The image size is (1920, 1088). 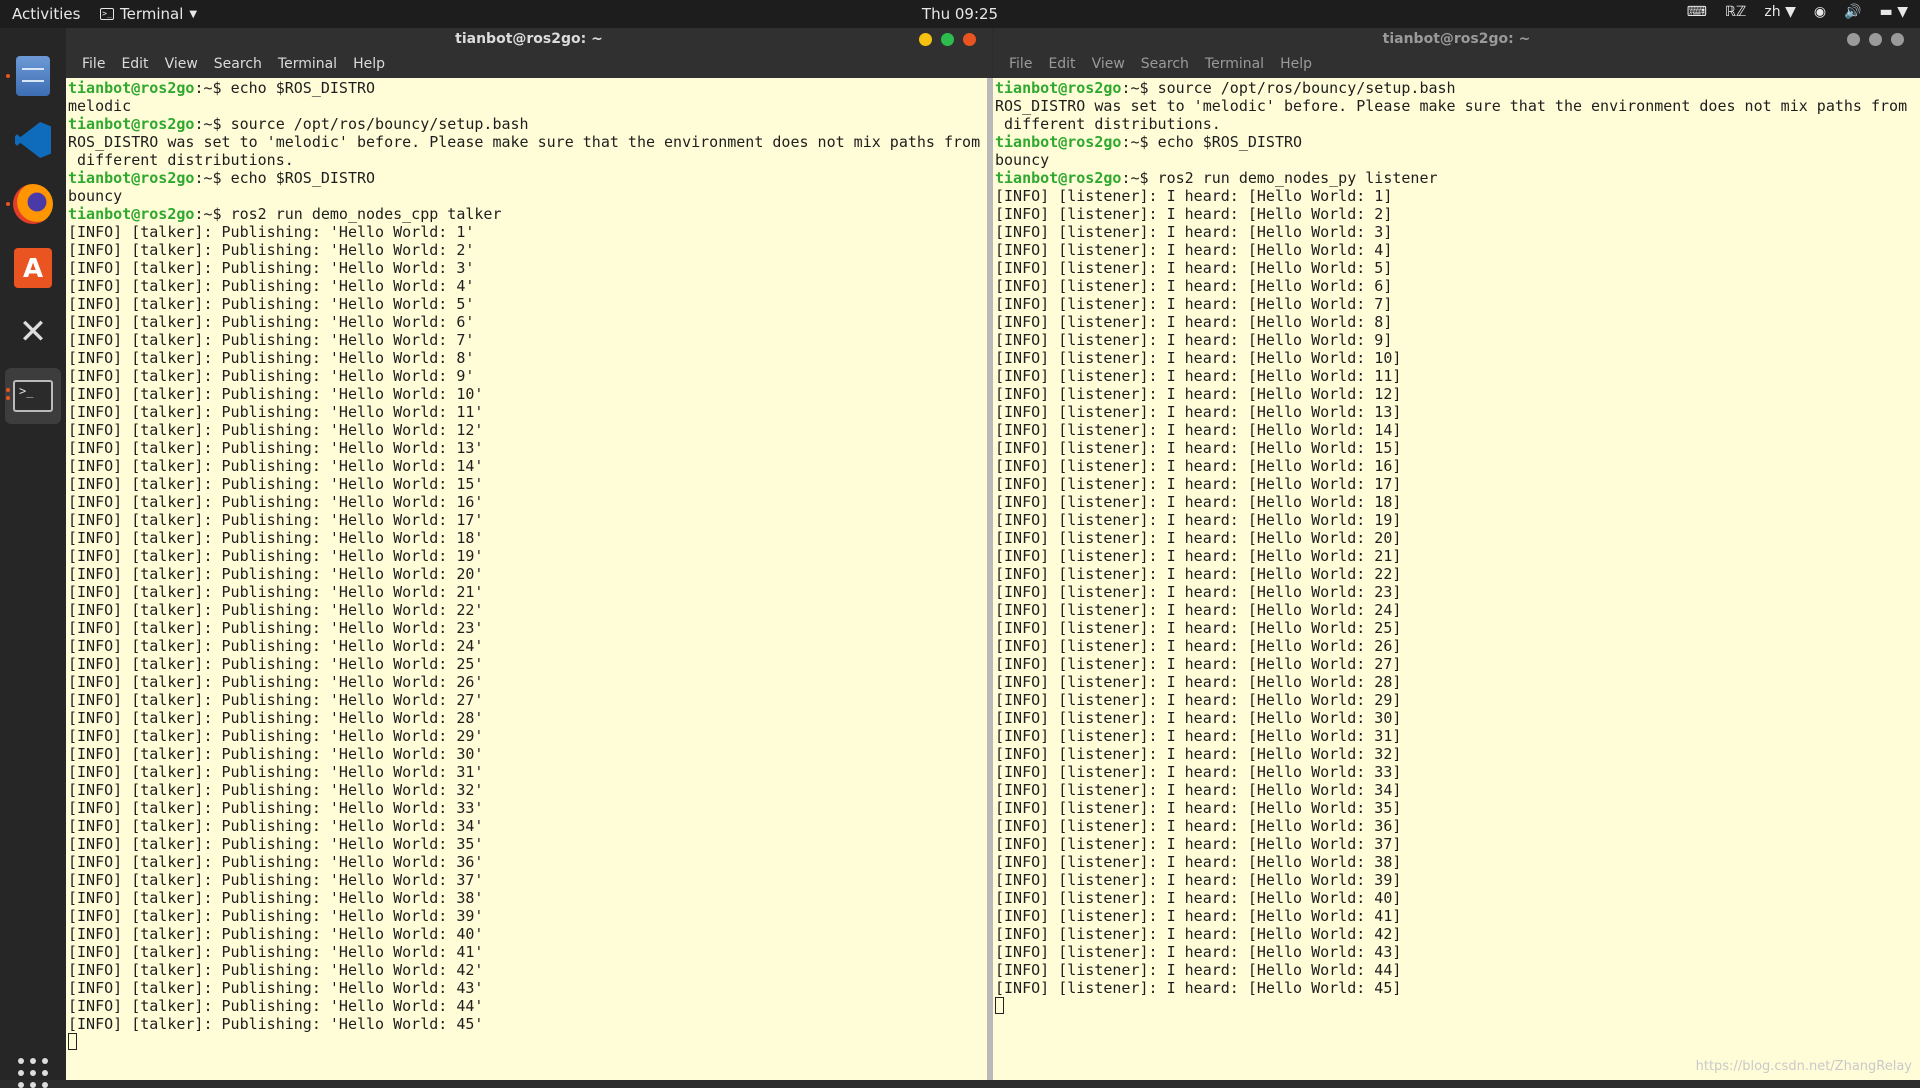 I want to click on files-icon, so click(x=33, y=76).